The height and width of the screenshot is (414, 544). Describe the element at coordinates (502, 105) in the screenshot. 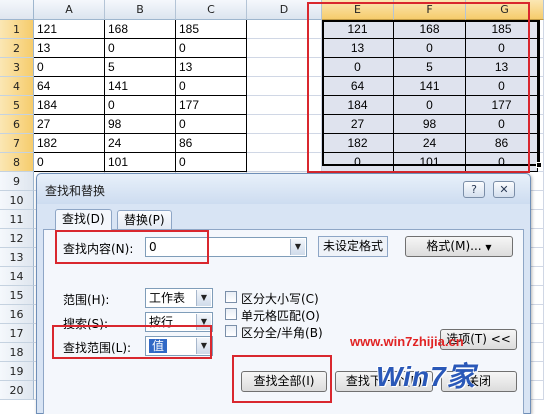

I see `selected-table-cell: 177` at that location.